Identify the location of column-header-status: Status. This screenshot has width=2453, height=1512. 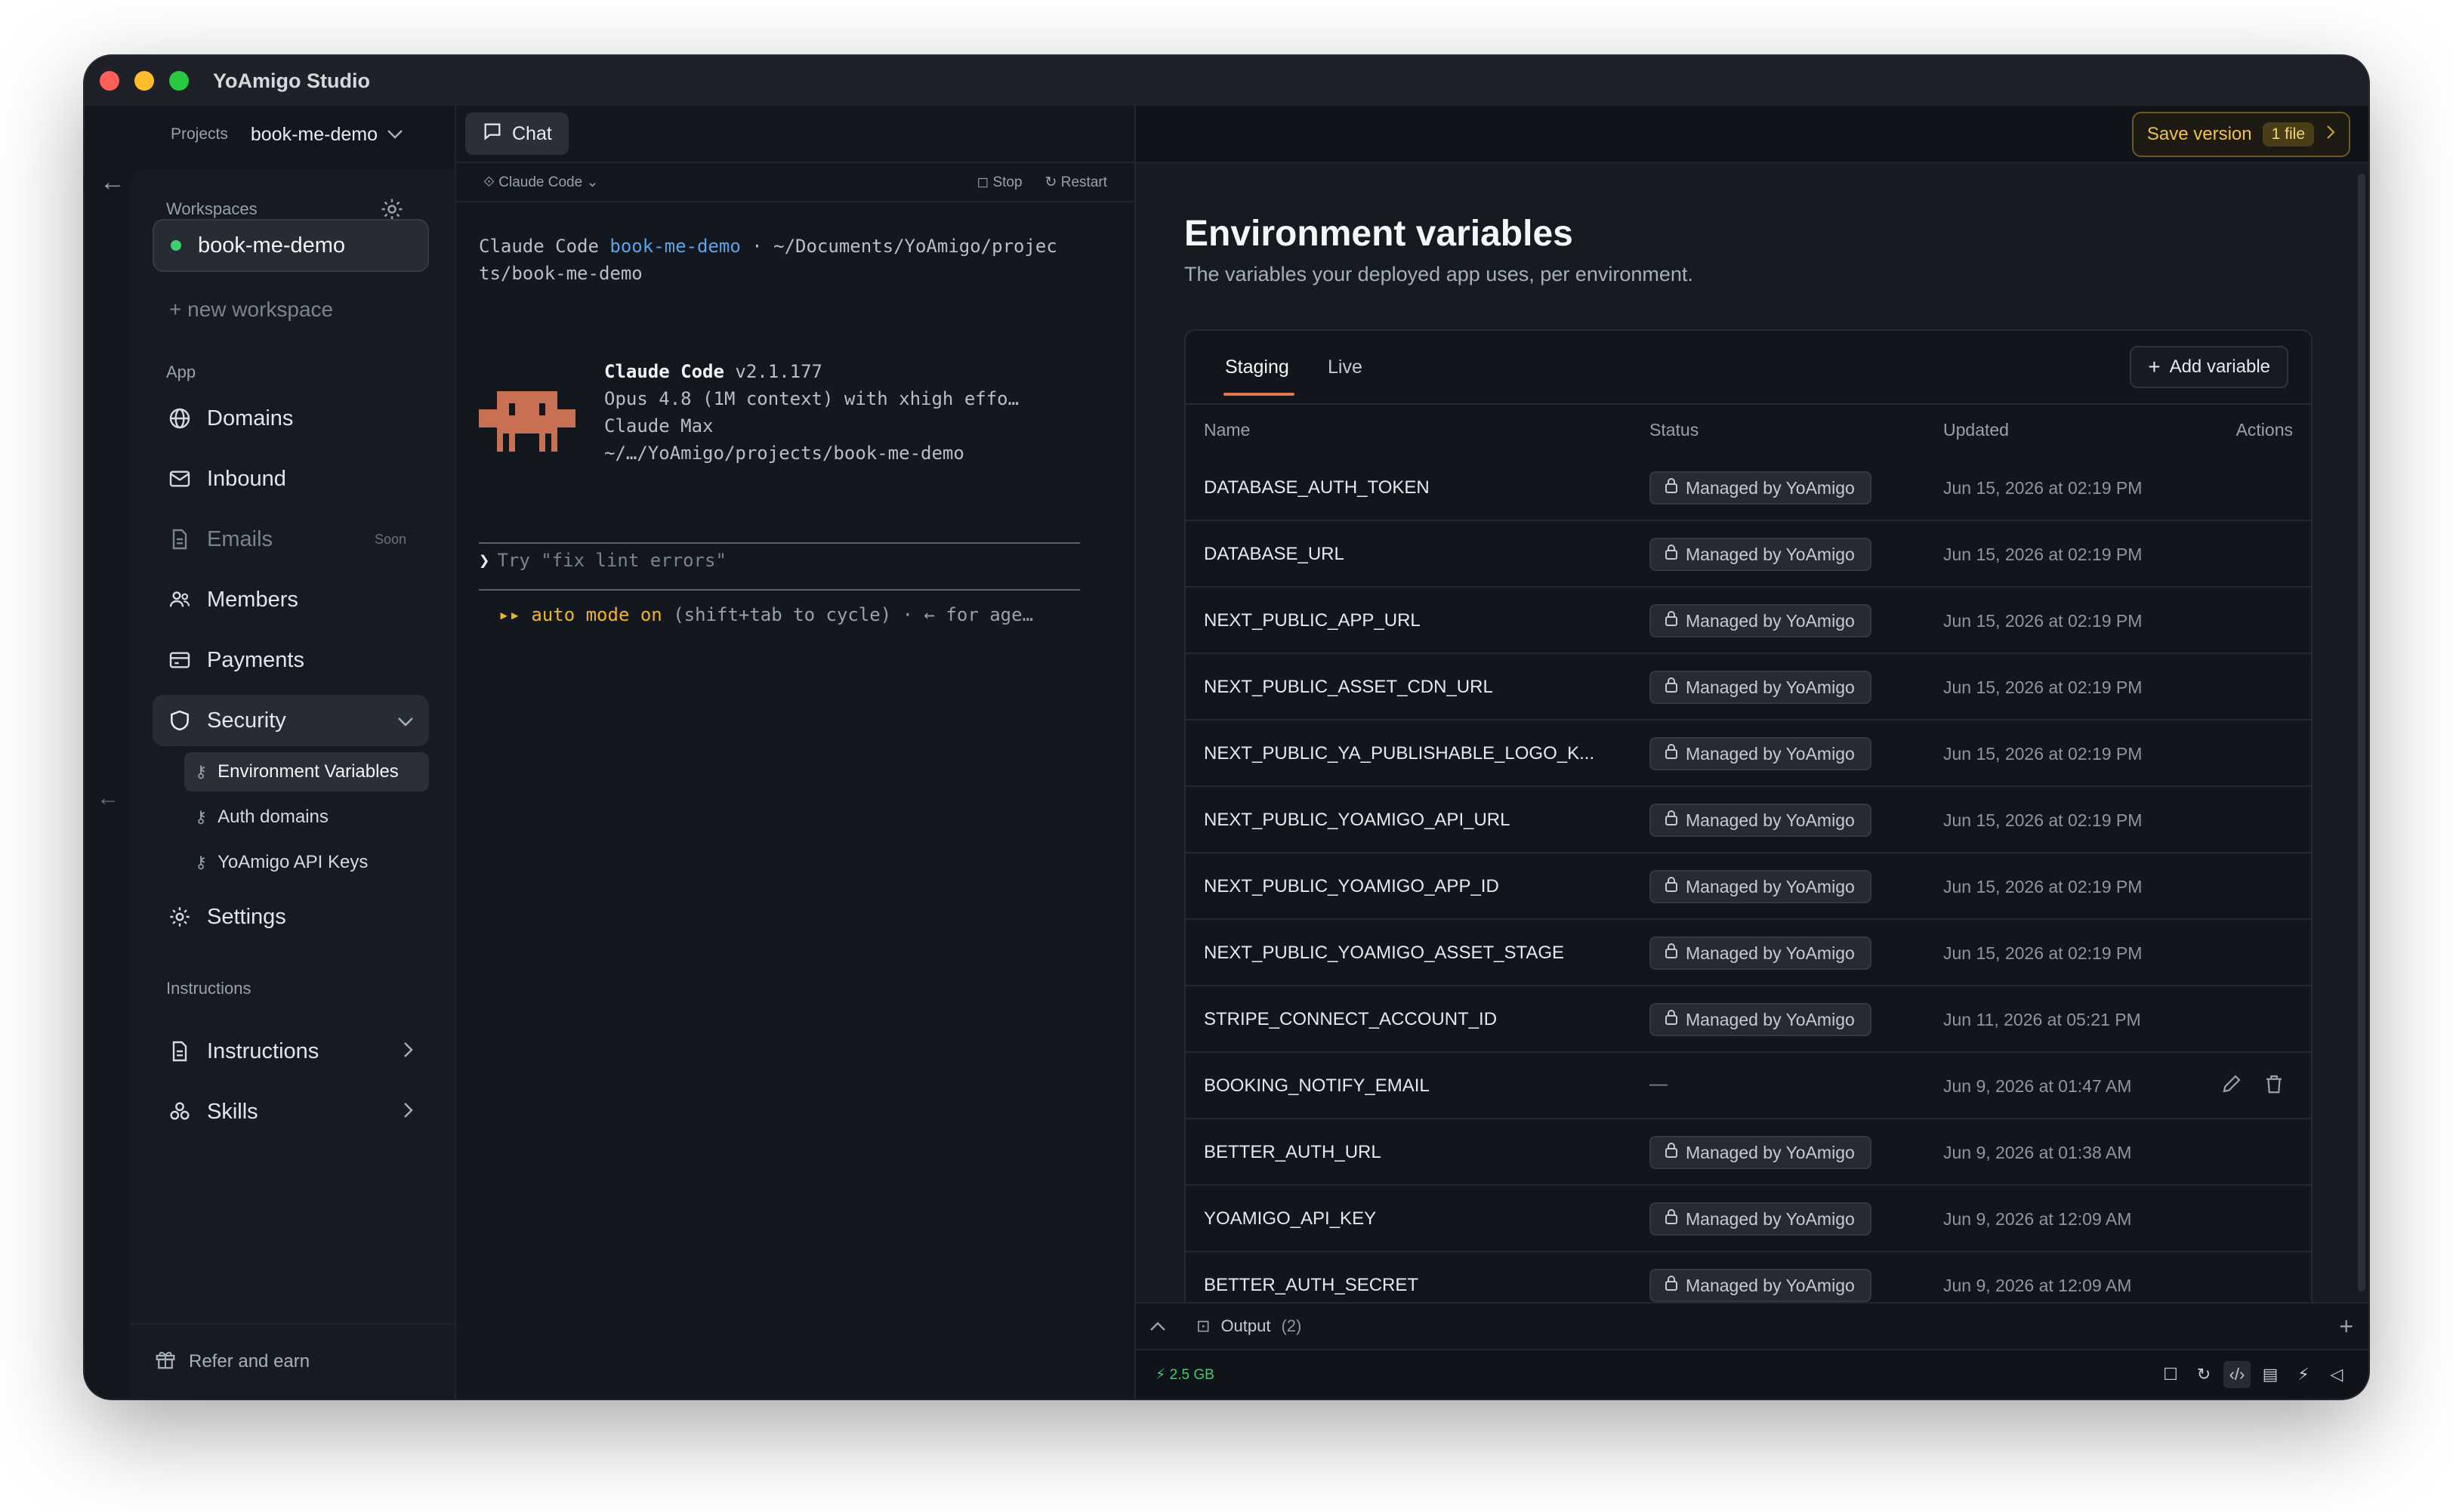
(1674, 430).